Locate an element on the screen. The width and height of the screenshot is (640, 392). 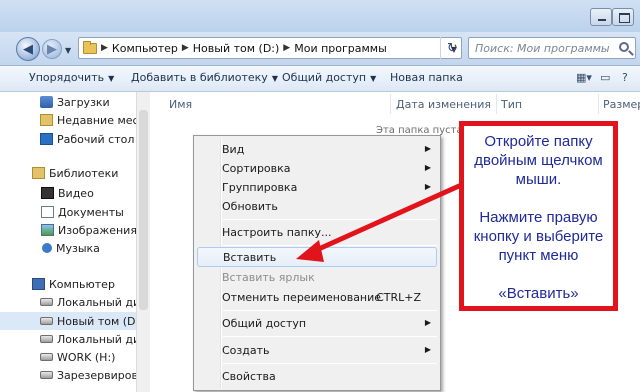
nav-item-label: Музыка is located at coordinates (78, 248).